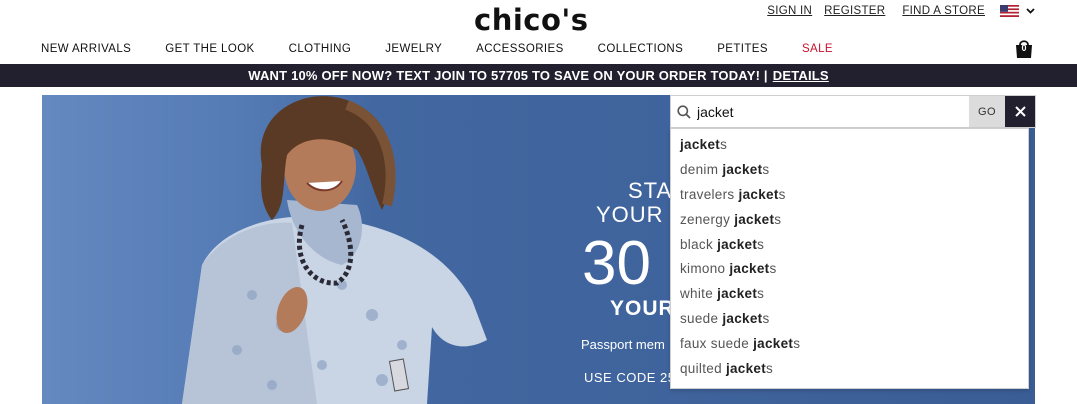 The height and width of the screenshot is (404, 1077). What do you see at coordinates (320, 49) in the screenshot?
I see `nav-clothing: CLOTHING` at bounding box center [320, 49].